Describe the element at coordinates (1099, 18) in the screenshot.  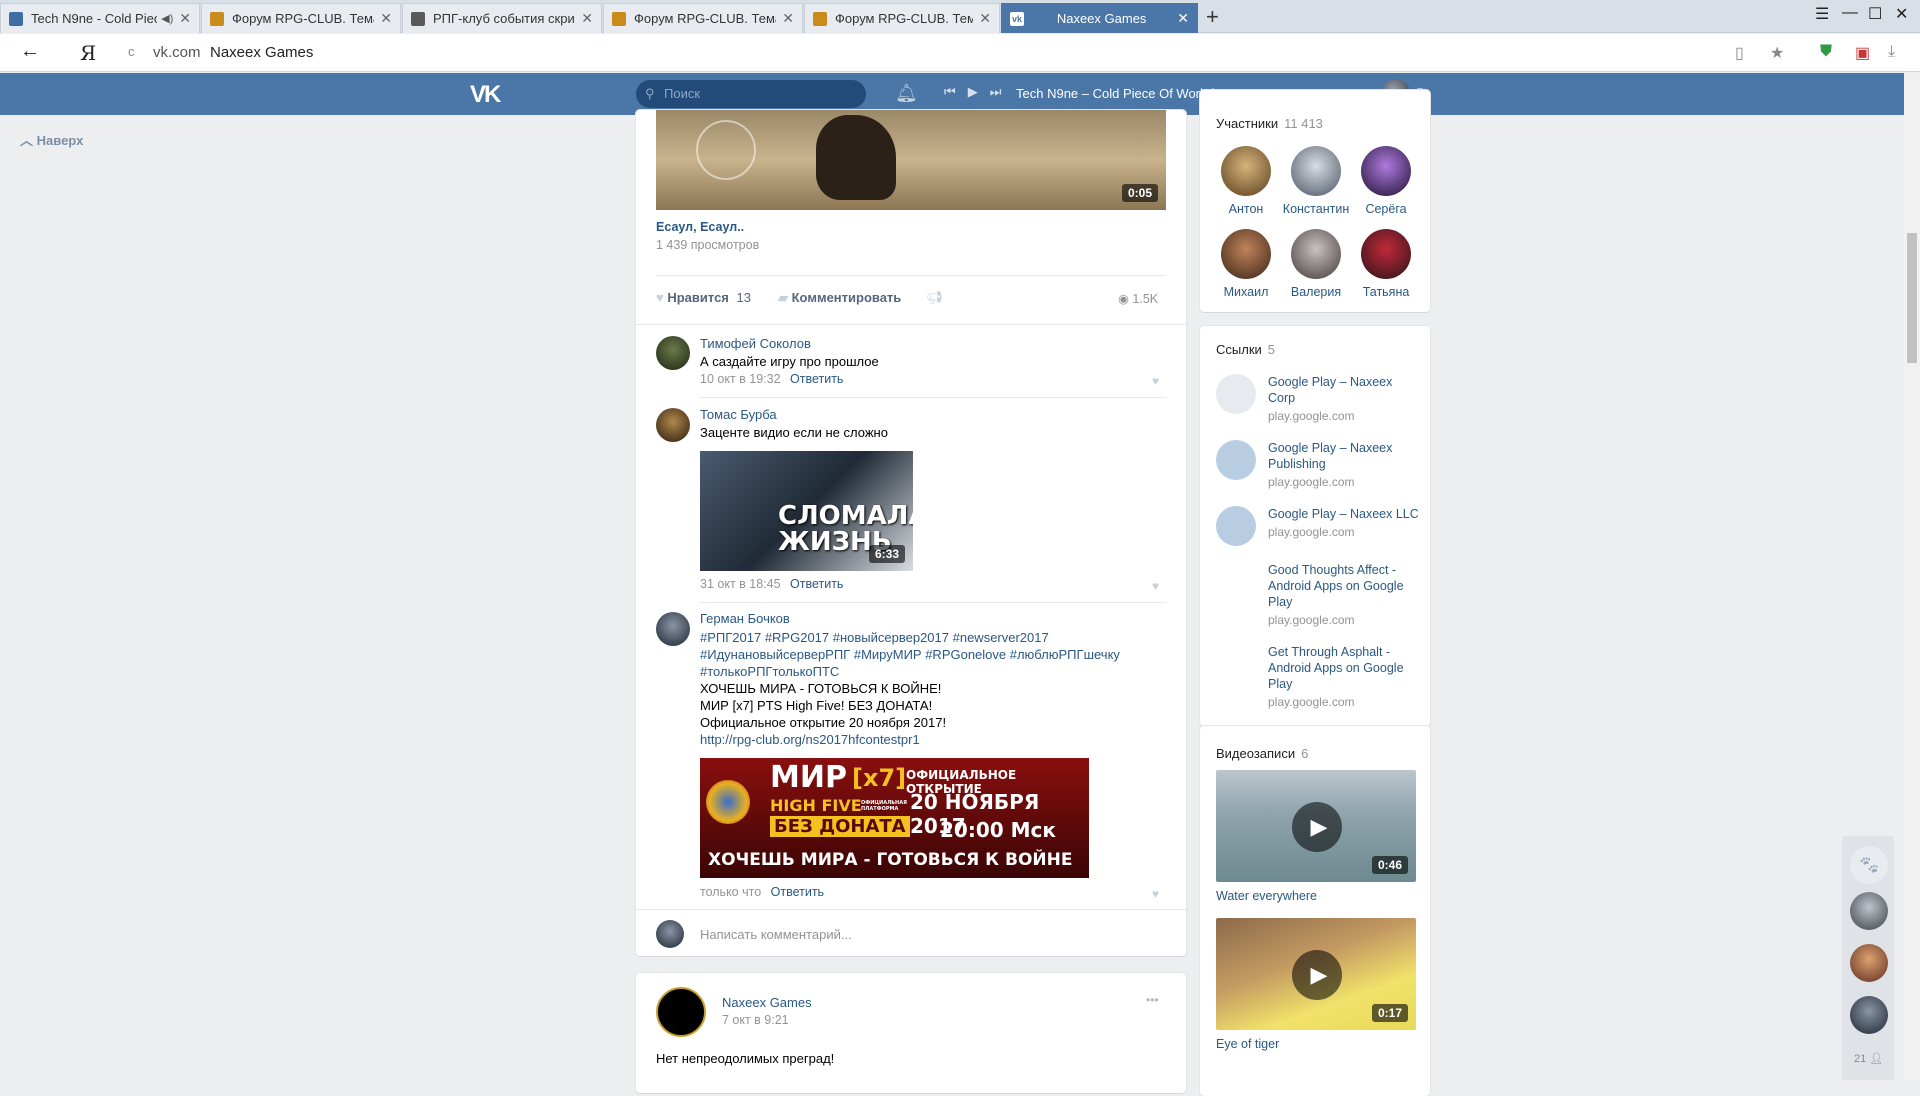
I see `tab-naxeex-games: vk Naxeex Games ✕` at that location.